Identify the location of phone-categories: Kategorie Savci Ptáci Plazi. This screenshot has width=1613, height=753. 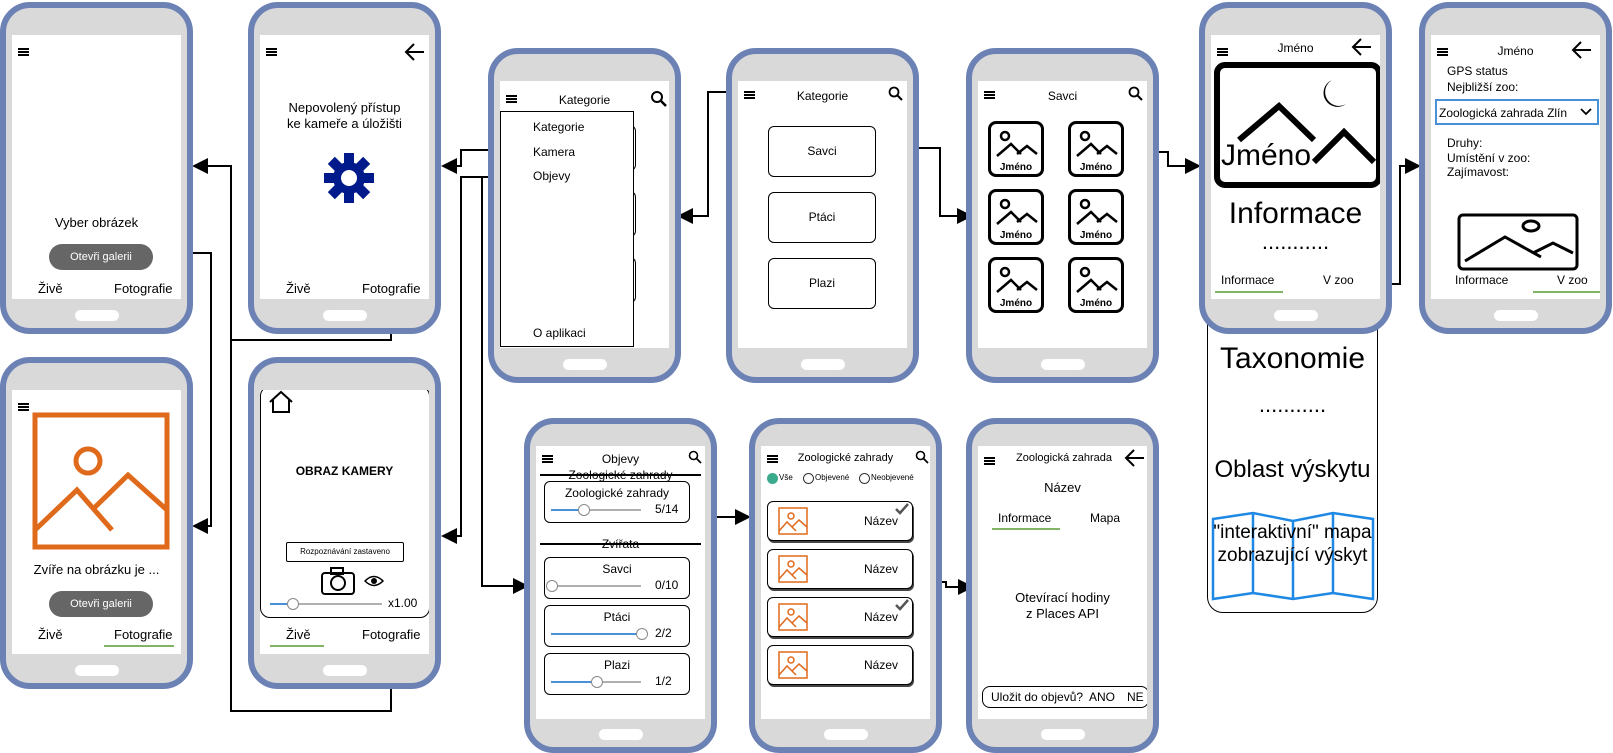
(822, 215).